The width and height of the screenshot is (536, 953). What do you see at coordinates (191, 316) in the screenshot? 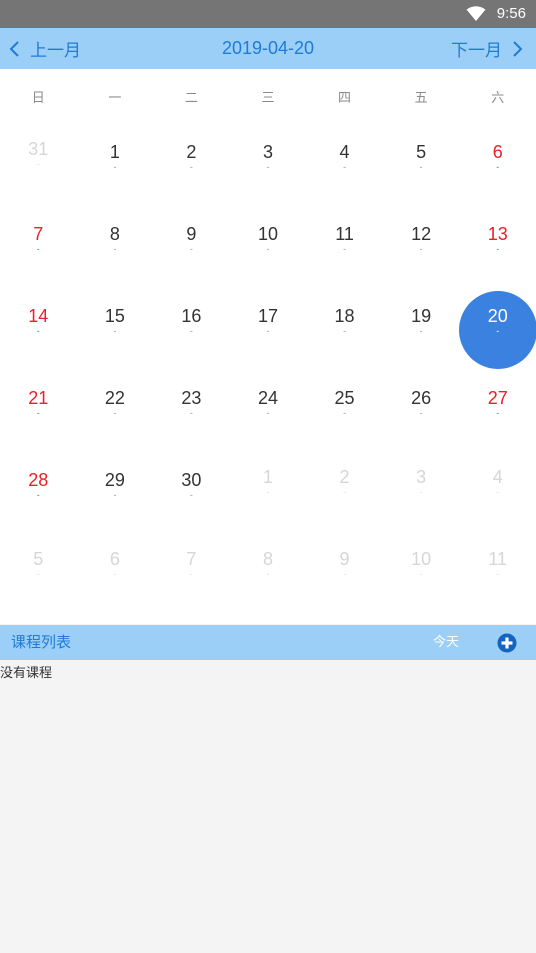
I see `day-number: 16` at bounding box center [191, 316].